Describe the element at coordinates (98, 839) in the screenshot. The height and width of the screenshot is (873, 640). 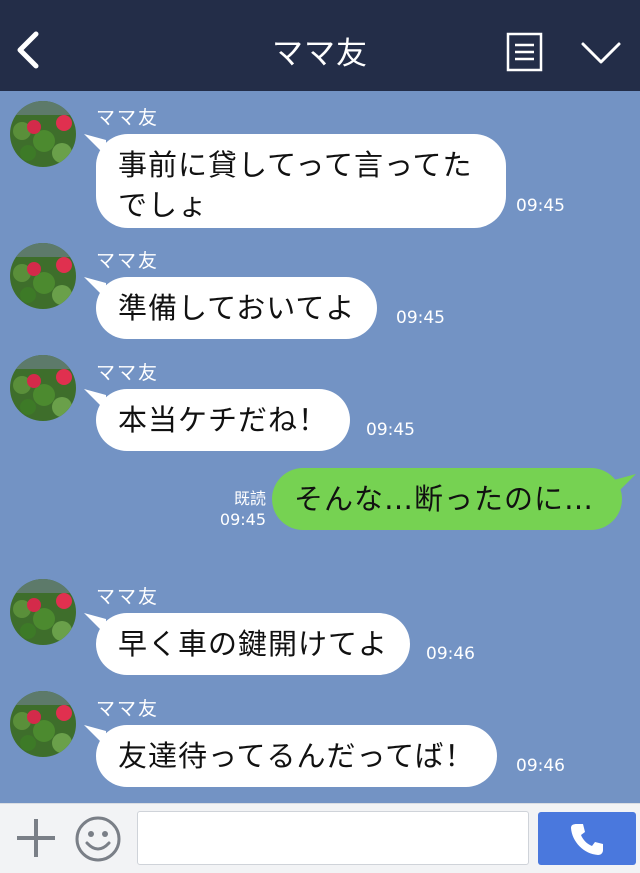
I see `smile-icon` at that location.